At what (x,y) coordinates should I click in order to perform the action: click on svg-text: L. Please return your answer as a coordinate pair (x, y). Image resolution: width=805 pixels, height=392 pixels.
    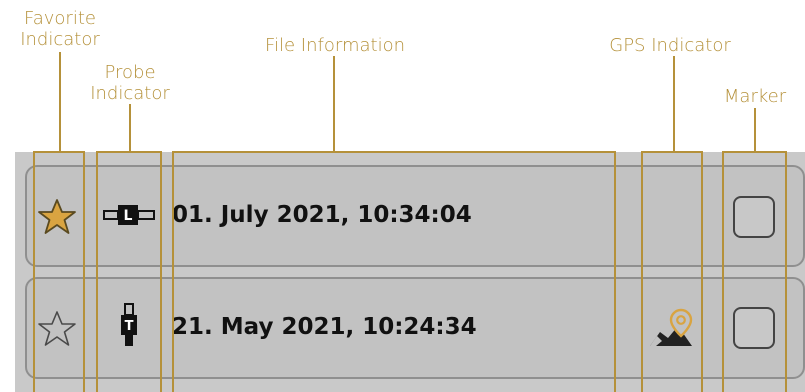
    Looking at the image, I should click on (128, 216).